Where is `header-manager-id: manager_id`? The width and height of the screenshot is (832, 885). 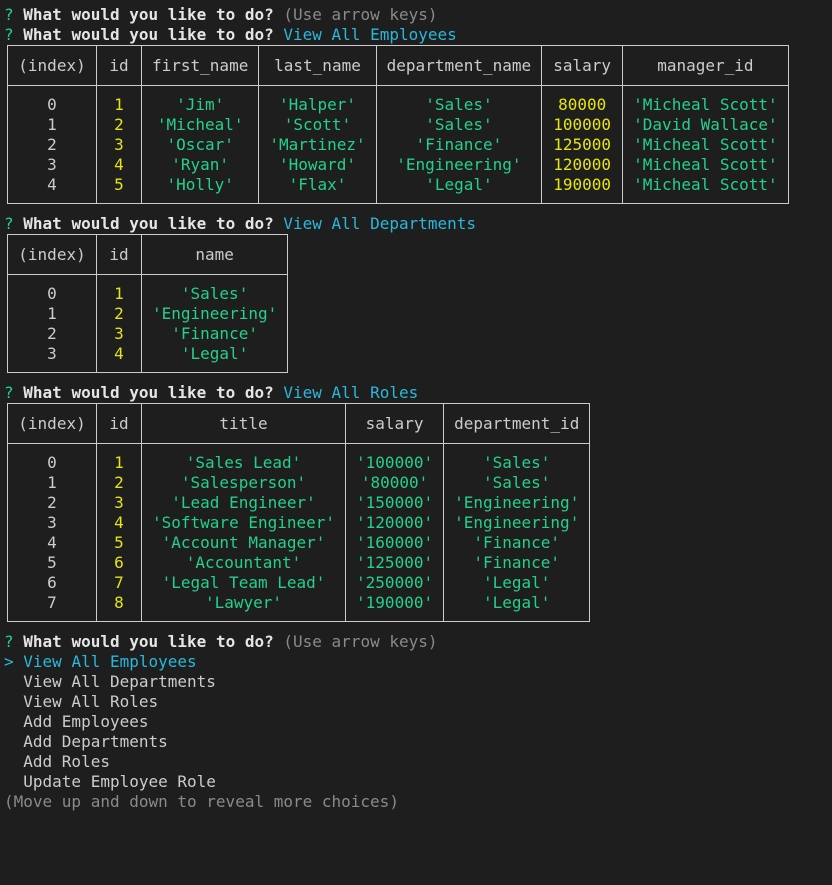 header-manager-id: manager_id is located at coordinates (705, 65).